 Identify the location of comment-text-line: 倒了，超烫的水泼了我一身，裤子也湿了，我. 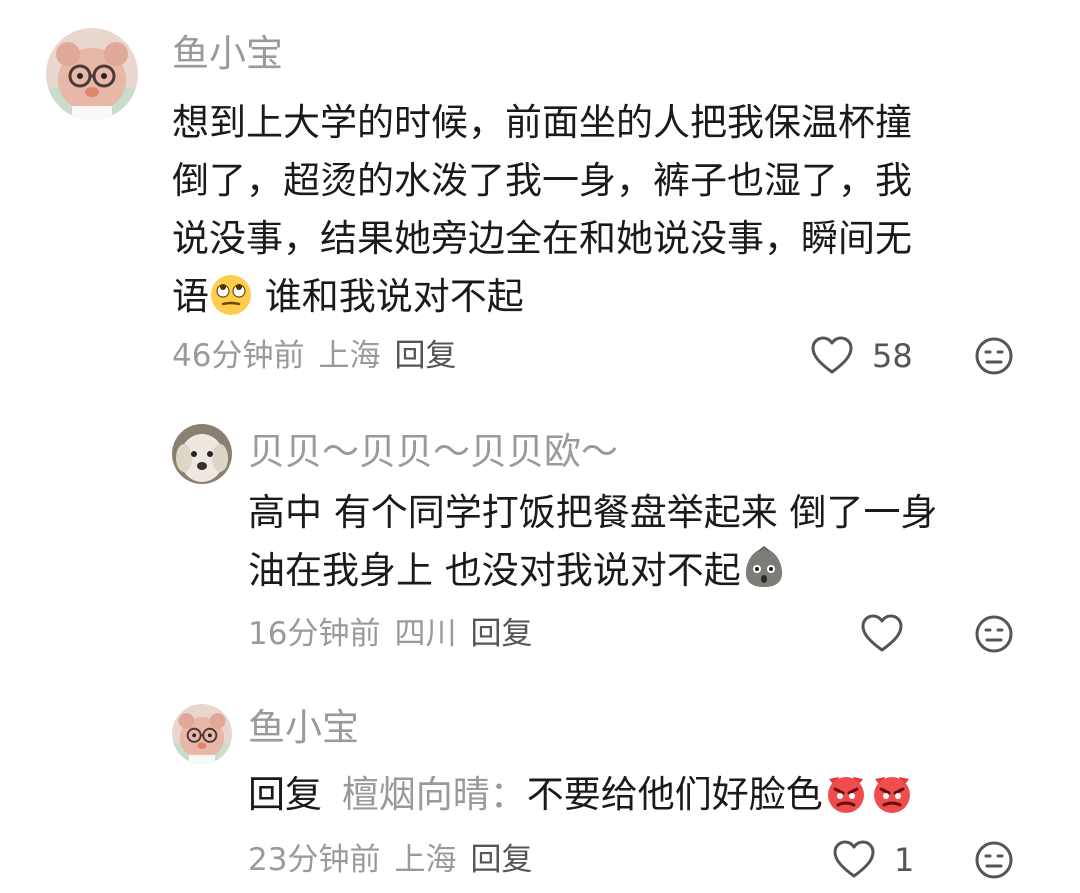
(542, 180).